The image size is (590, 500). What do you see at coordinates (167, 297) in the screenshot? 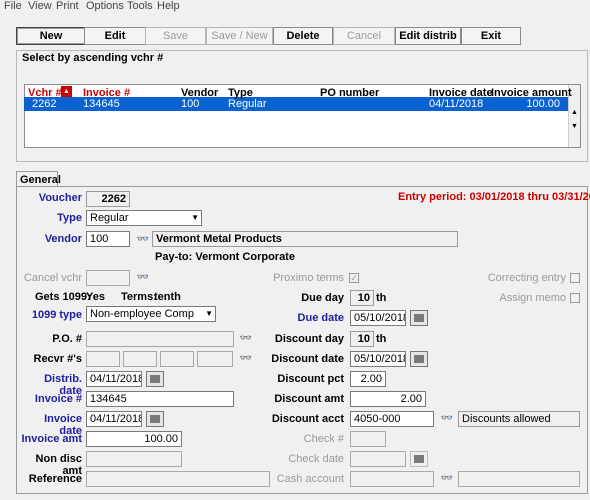
I see `terms-value: tenth` at bounding box center [167, 297].